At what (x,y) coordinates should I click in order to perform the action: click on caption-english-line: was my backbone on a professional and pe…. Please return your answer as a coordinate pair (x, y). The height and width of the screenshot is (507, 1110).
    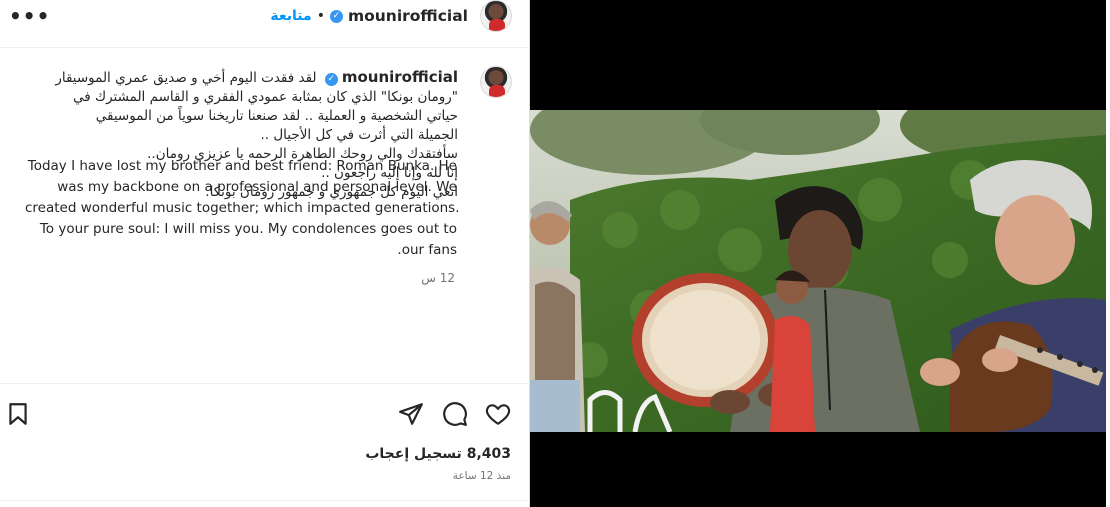
    Looking at the image, I should click on (257, 187).